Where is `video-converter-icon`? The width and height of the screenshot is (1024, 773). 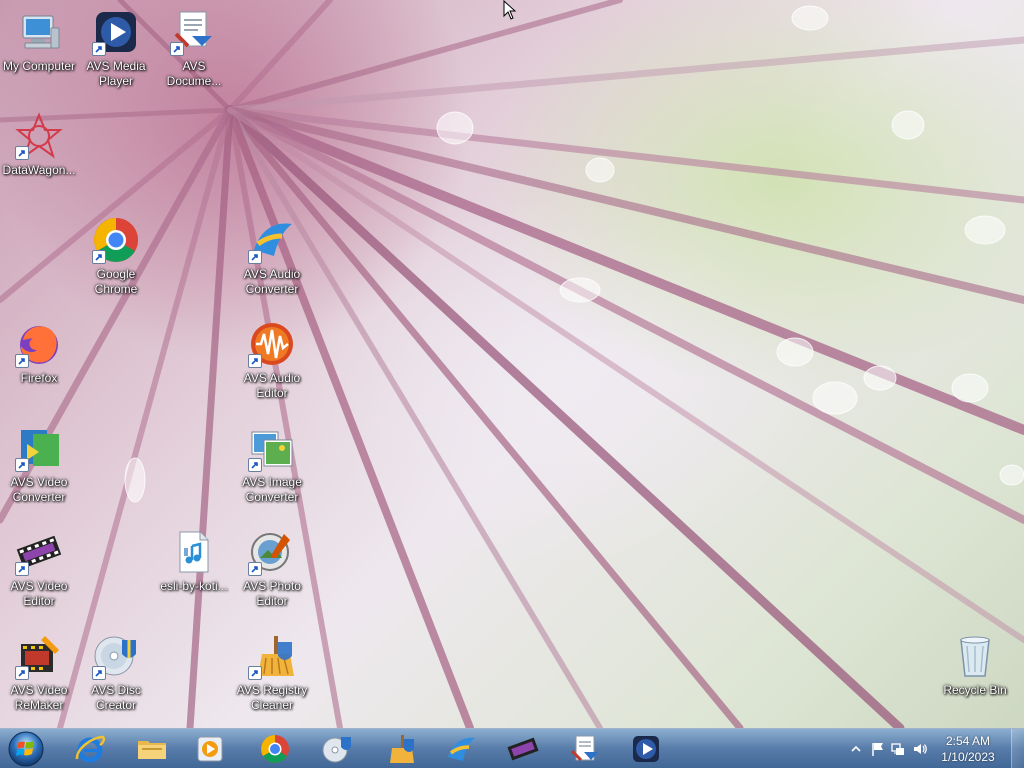 video-converter-icon is located at coordinates (39, 448).